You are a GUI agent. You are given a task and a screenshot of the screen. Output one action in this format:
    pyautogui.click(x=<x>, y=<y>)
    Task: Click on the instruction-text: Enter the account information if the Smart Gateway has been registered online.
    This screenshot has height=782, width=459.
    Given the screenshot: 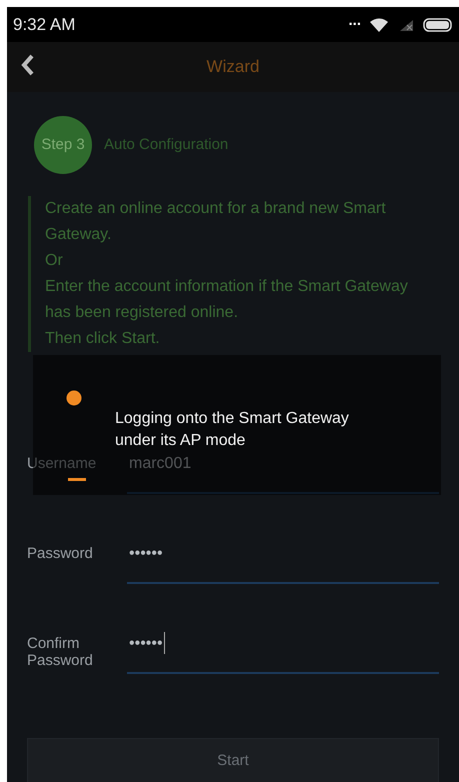 What is the action you would take?
    pyautogui.click(x=227, y=300)
    